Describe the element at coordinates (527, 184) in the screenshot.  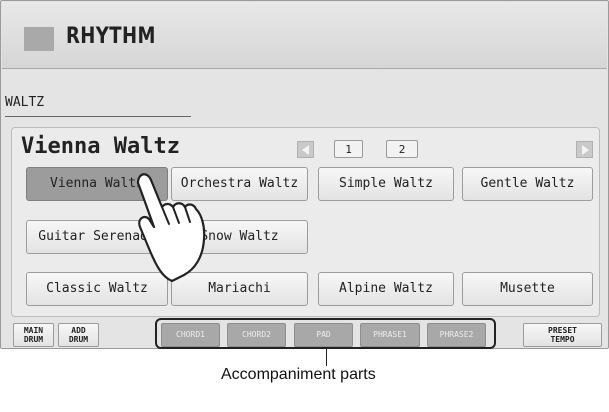
I see `voice-button-gentle-waltz: Gentle Waltz` at that location.